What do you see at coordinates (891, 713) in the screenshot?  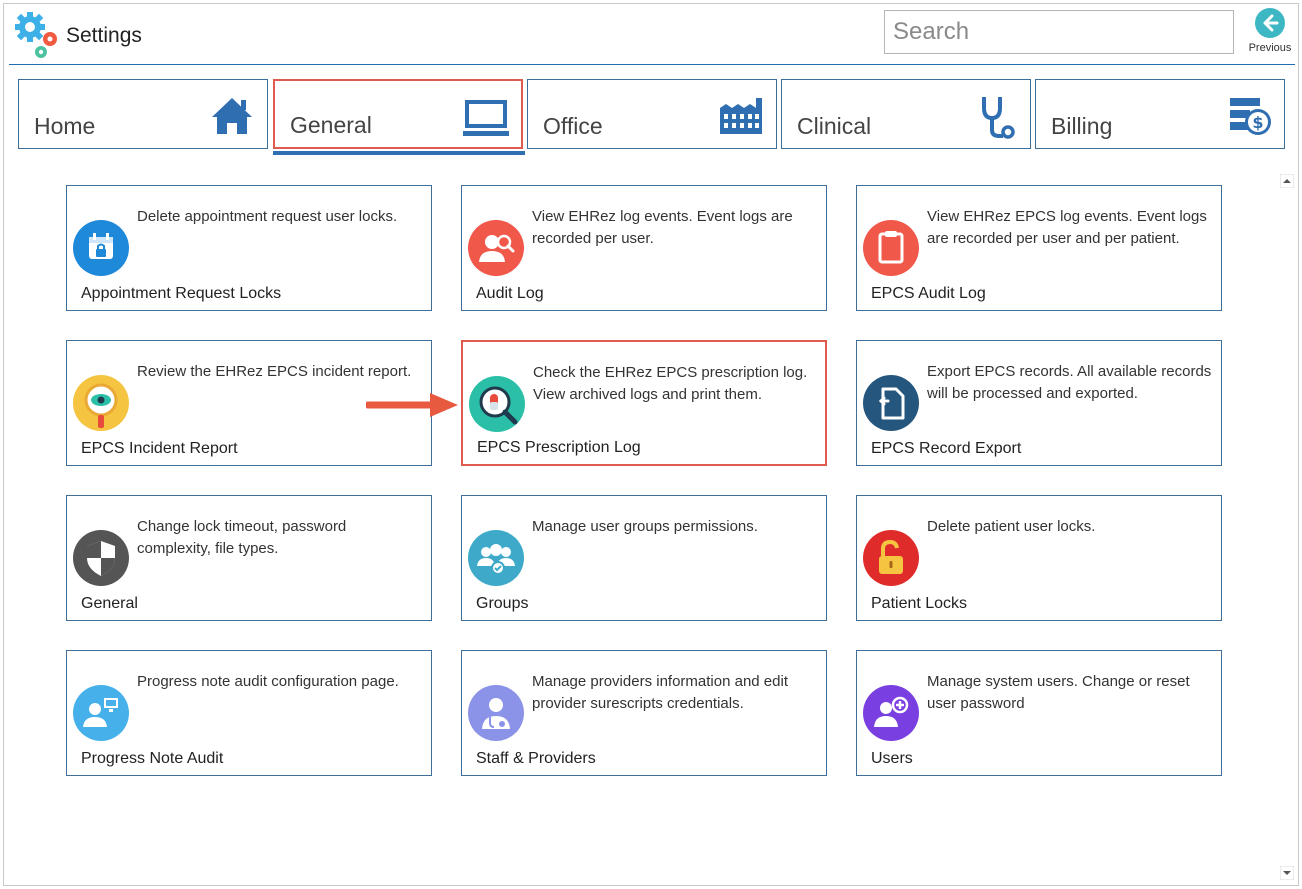 I see `user-add-icon` at bounding box center [891, 713].